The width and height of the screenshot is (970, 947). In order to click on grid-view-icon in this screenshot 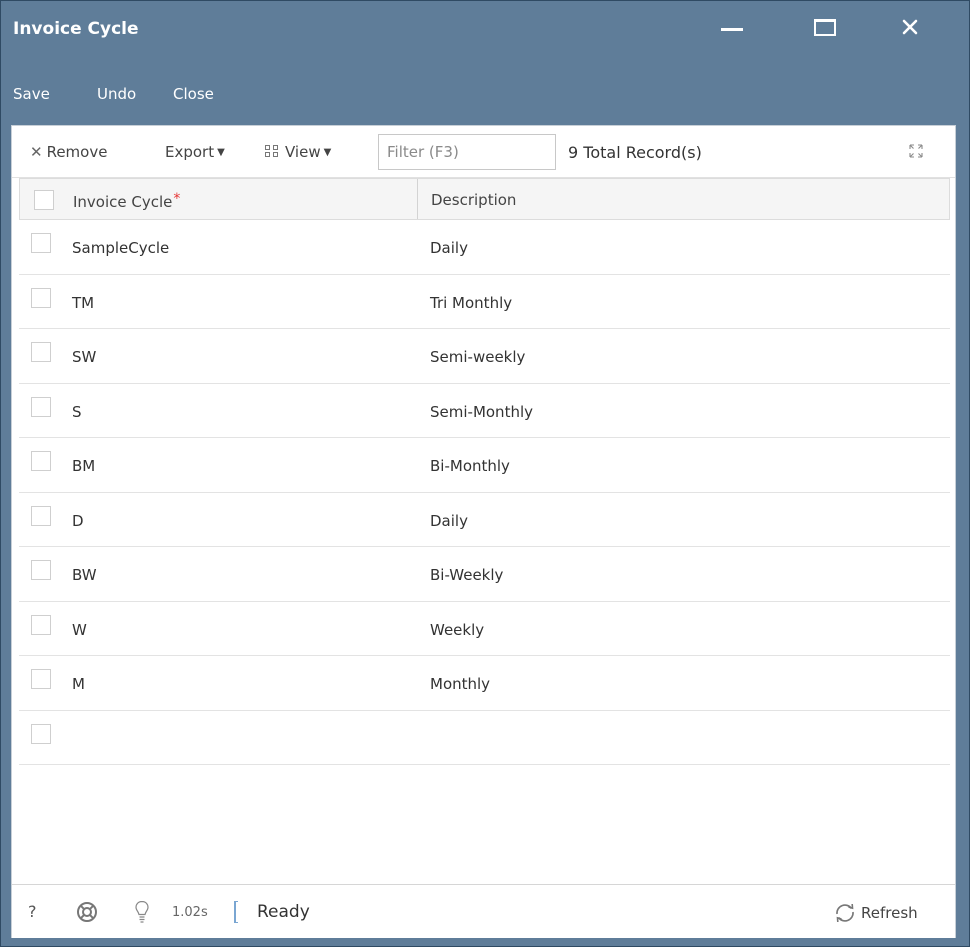, I will do `click(272, 151)`.